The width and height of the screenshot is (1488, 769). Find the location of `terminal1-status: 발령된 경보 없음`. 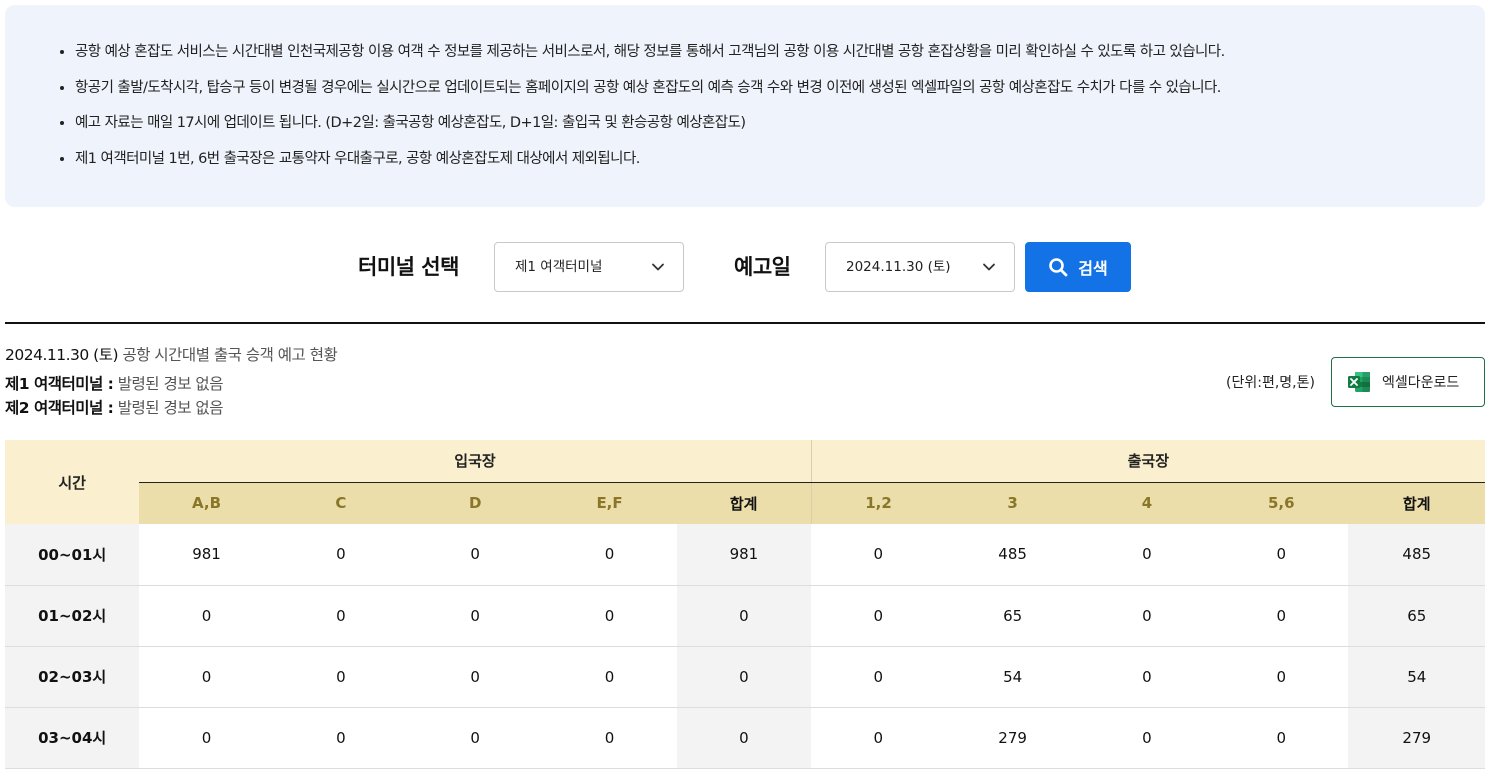

terminal1-status: 발령된 경보 없음 is located at coordinates (170, 384).